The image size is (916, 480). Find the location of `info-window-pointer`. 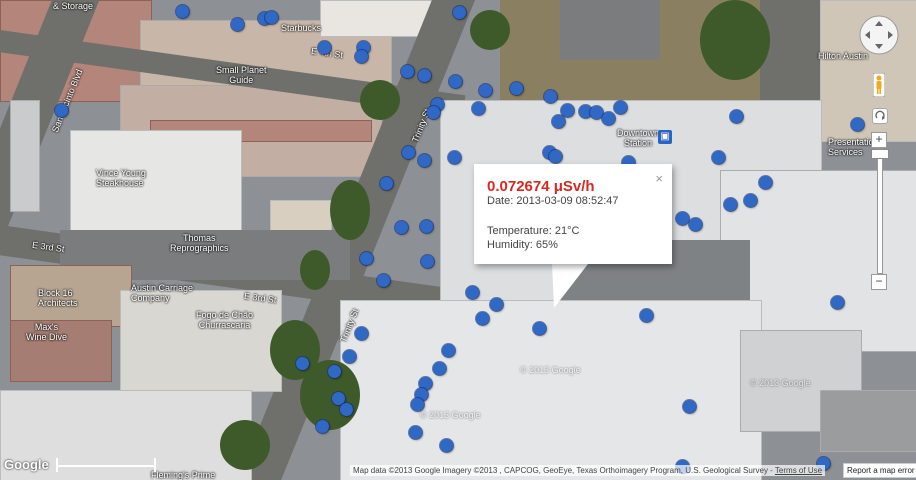

info-window-pointer is located at coordinates (570, 286).